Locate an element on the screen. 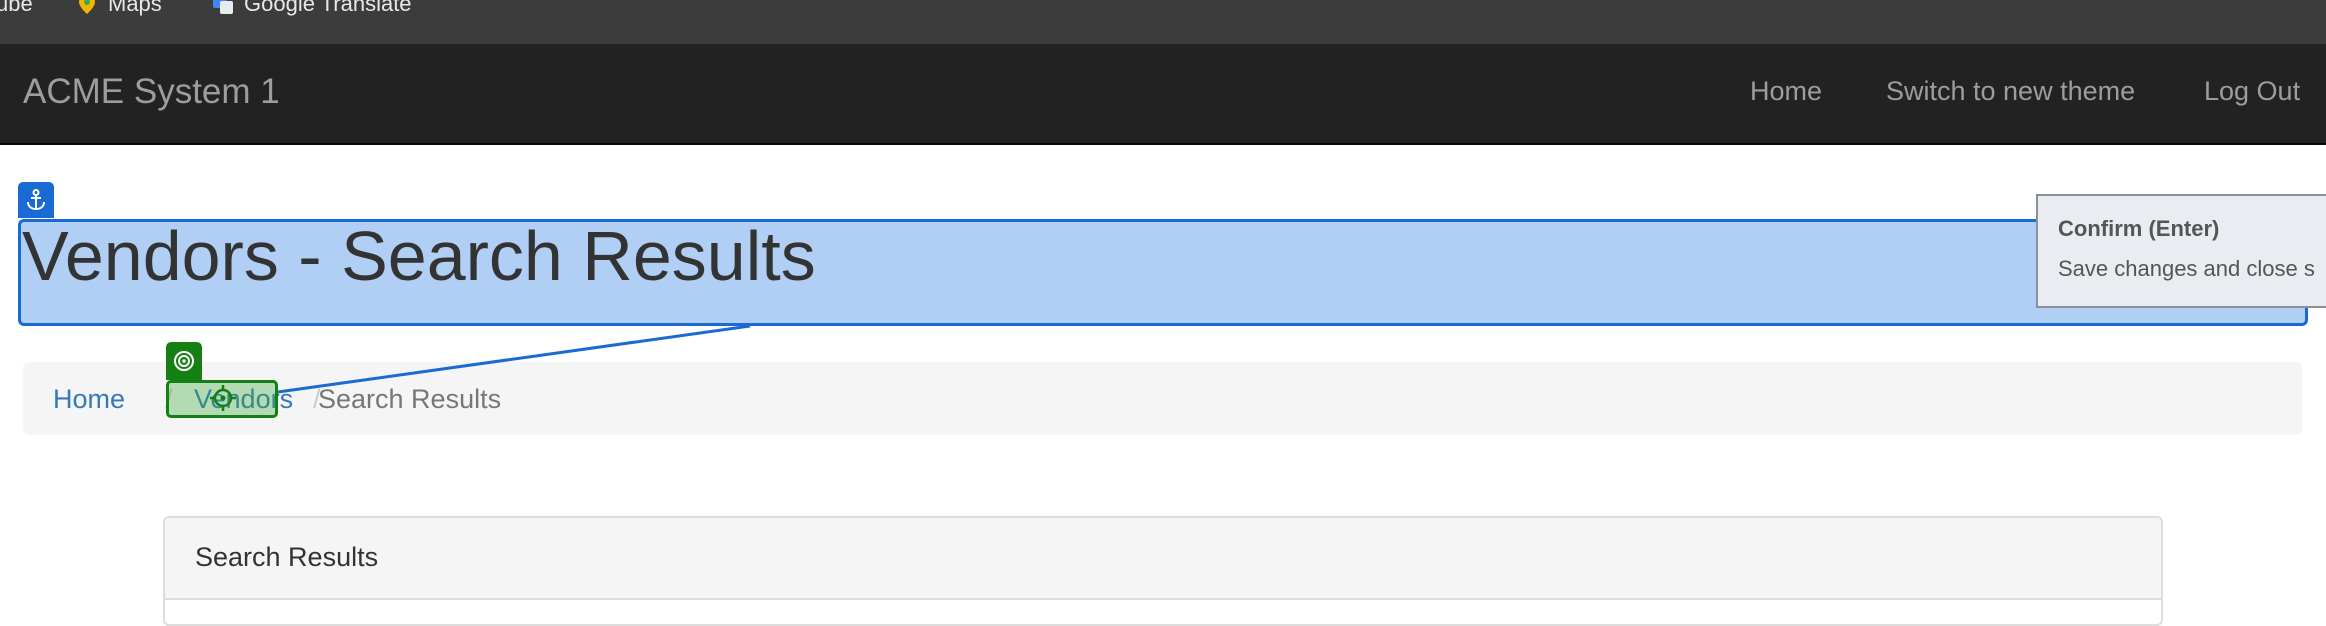  tooltip-description: Save changes and close s is located at coordinates (2186, 268).